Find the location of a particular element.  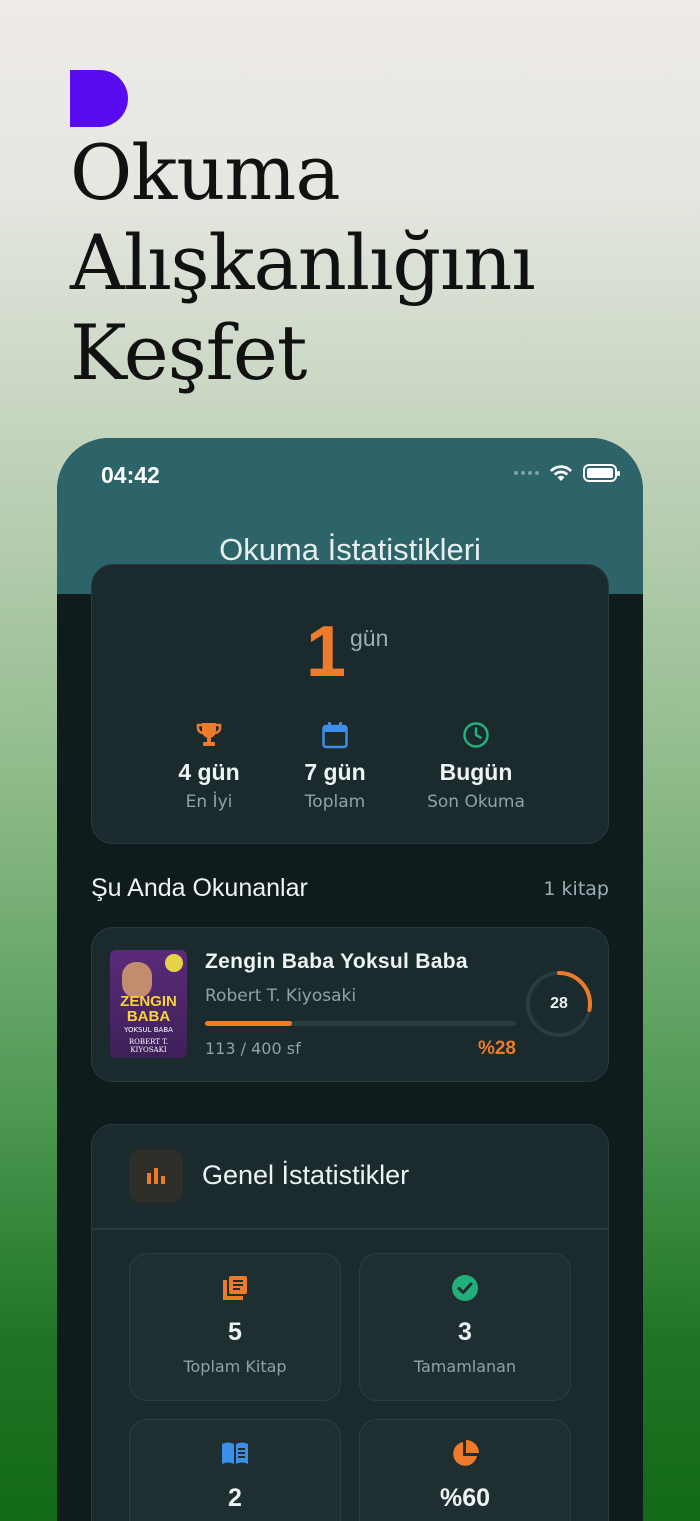

book-percent: %28 is located at coordinates (496, 1048).